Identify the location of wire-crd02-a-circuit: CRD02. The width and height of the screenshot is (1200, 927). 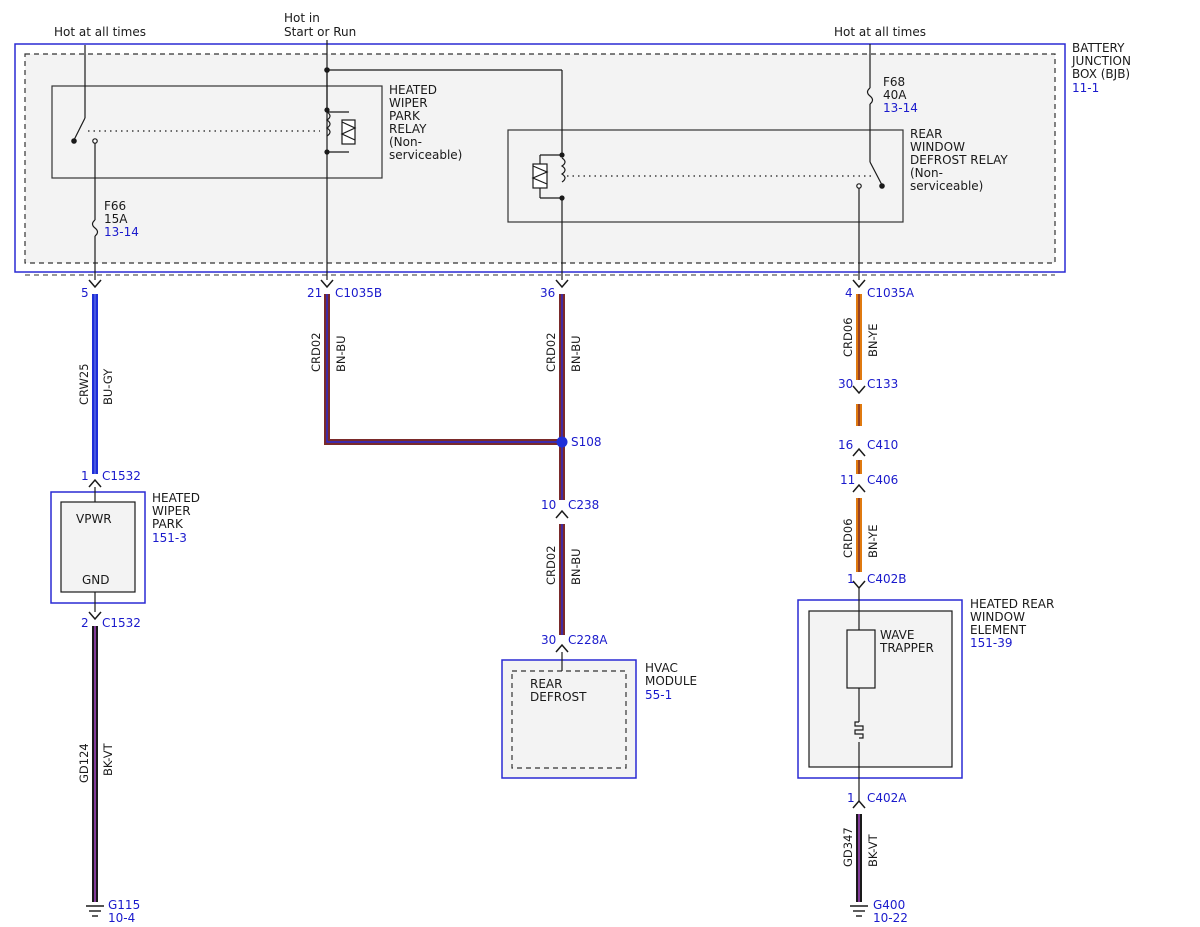
(316, 352).